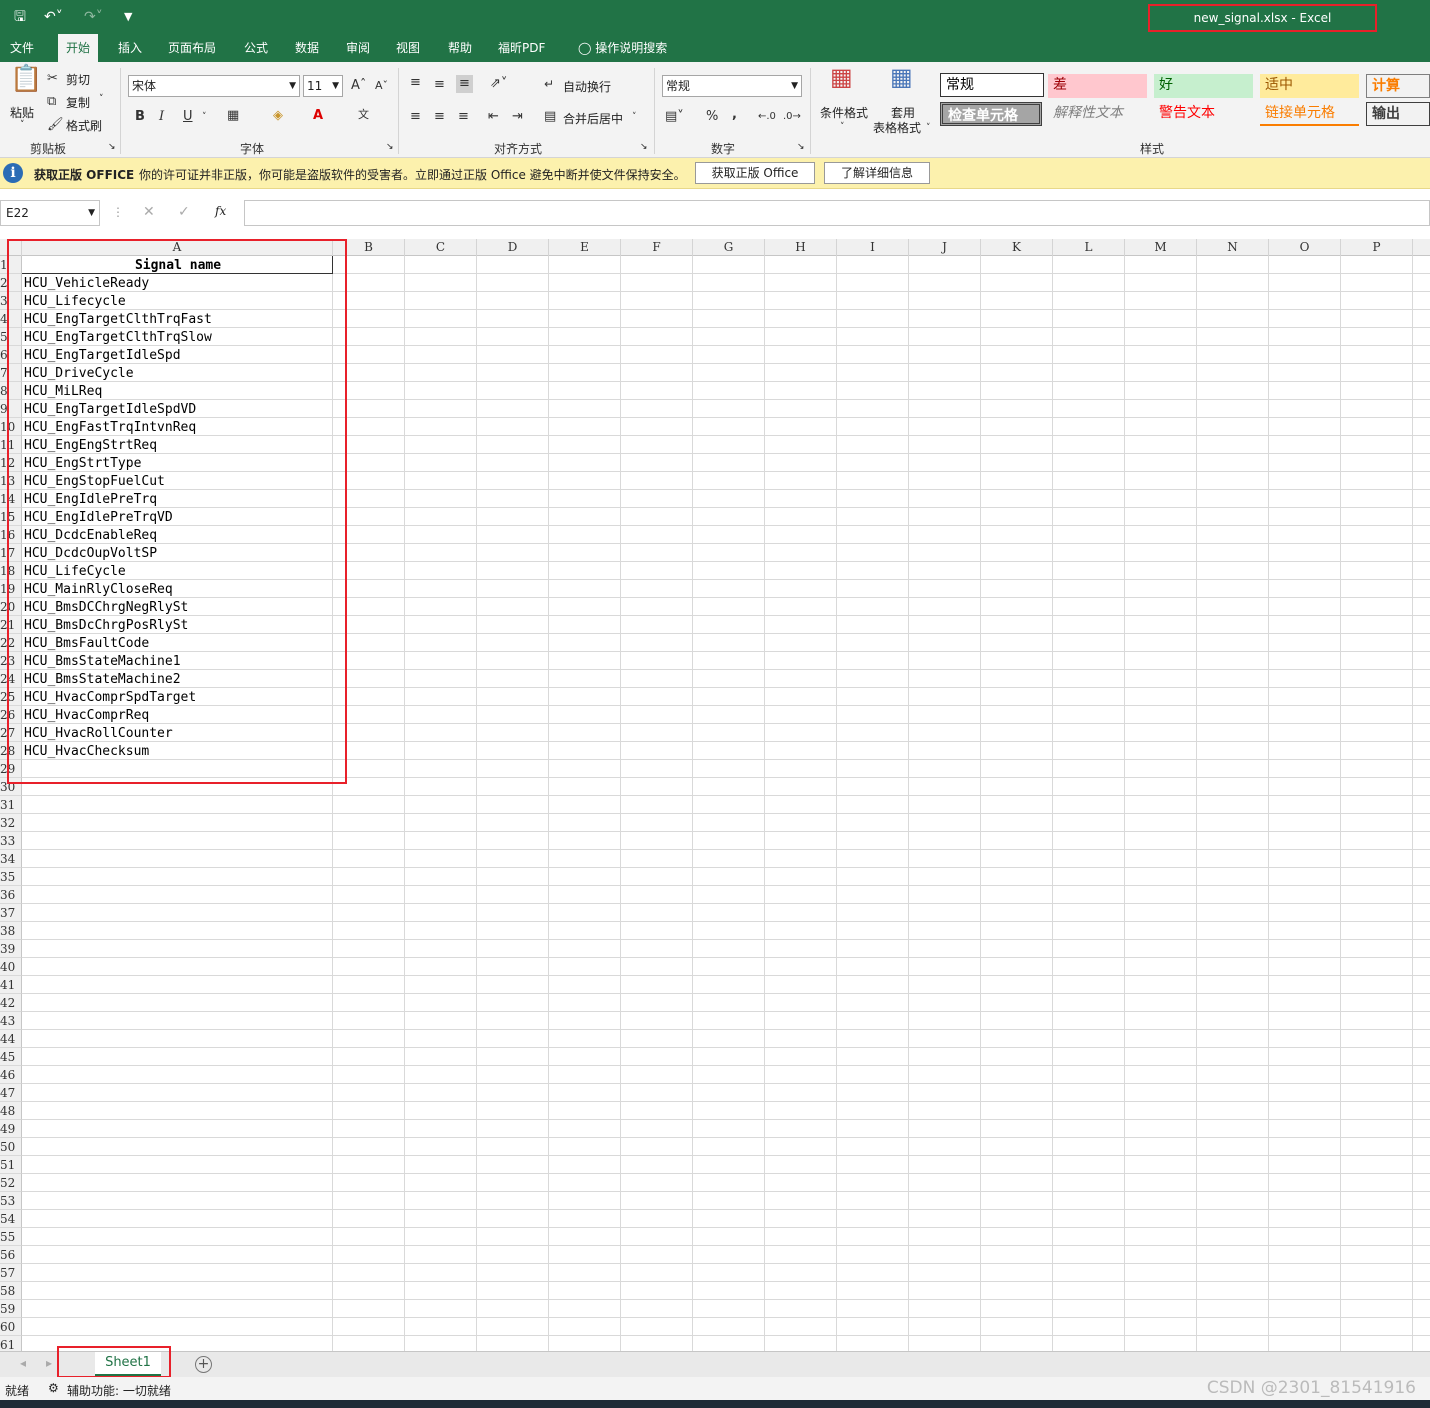 This screenshot has height=1408, width=1430. What do you see at coordinates (390, 147) in the screenshot?
I see `font-launcher-icon: ↘` at bounding box center [390, 147].